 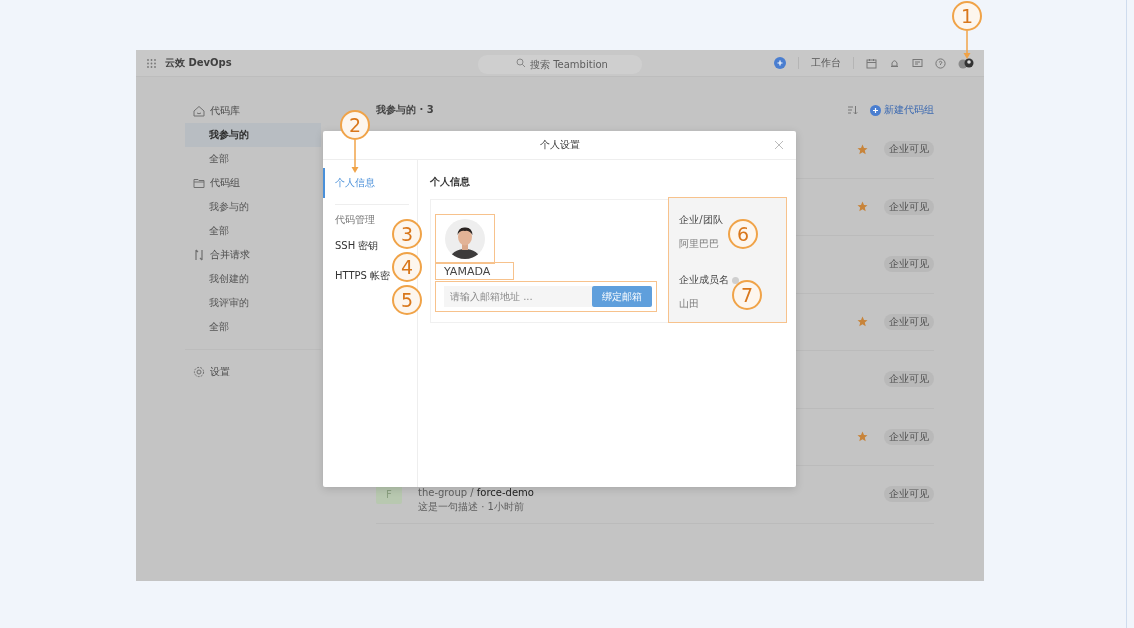 I want to click on info-icon, so click(x=736, y=280).